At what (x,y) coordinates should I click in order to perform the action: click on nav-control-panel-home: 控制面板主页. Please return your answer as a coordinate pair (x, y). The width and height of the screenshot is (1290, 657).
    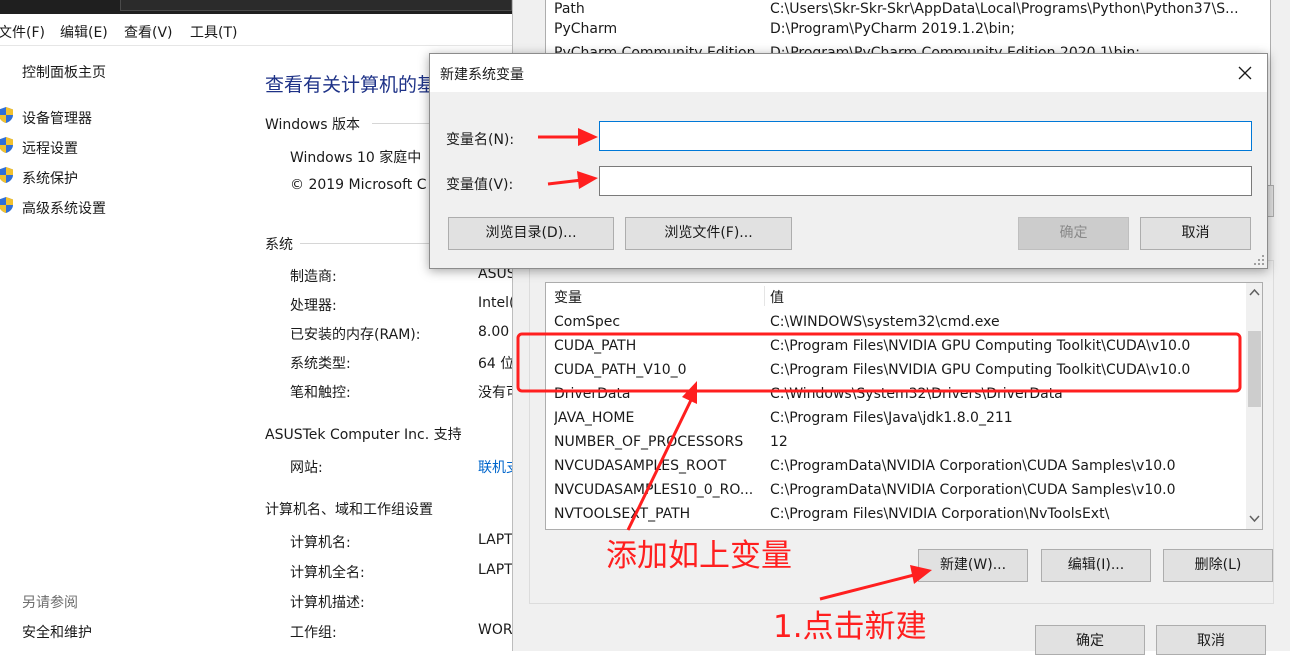
    Looking at the image, I should click on (64, 72).